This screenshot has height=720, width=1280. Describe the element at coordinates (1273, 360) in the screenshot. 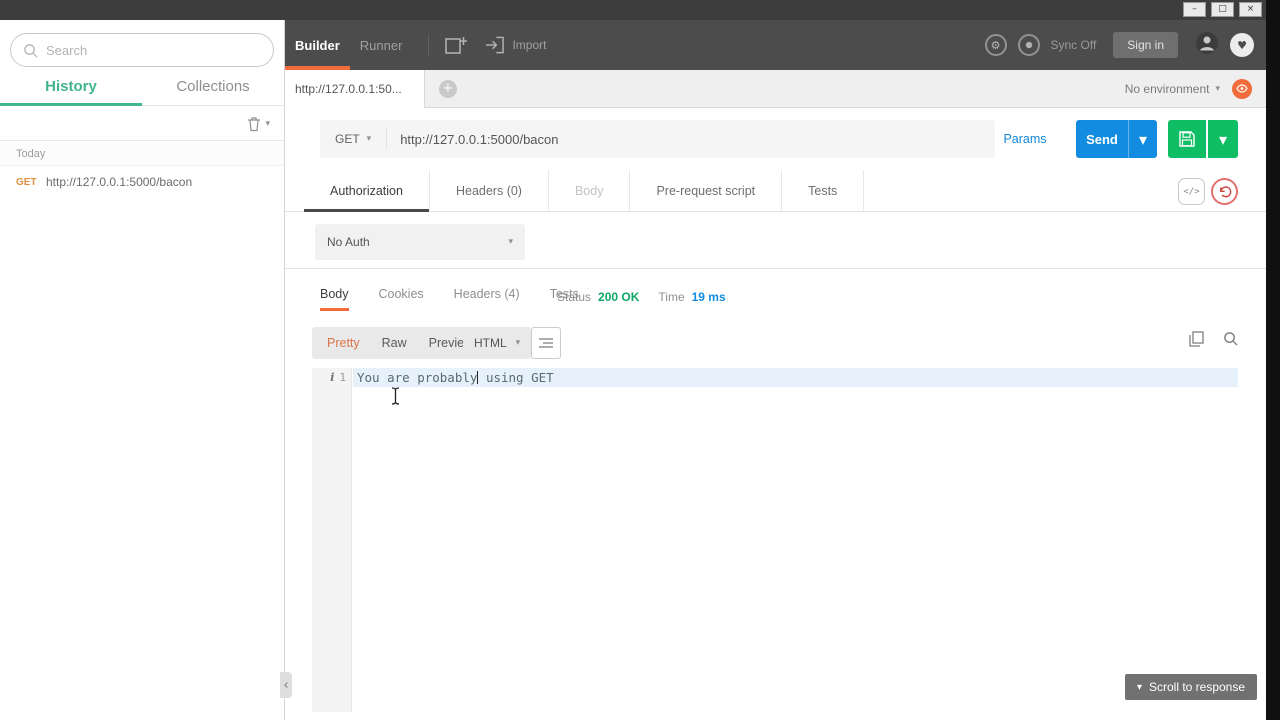

I see `window-right-edge` at that location.